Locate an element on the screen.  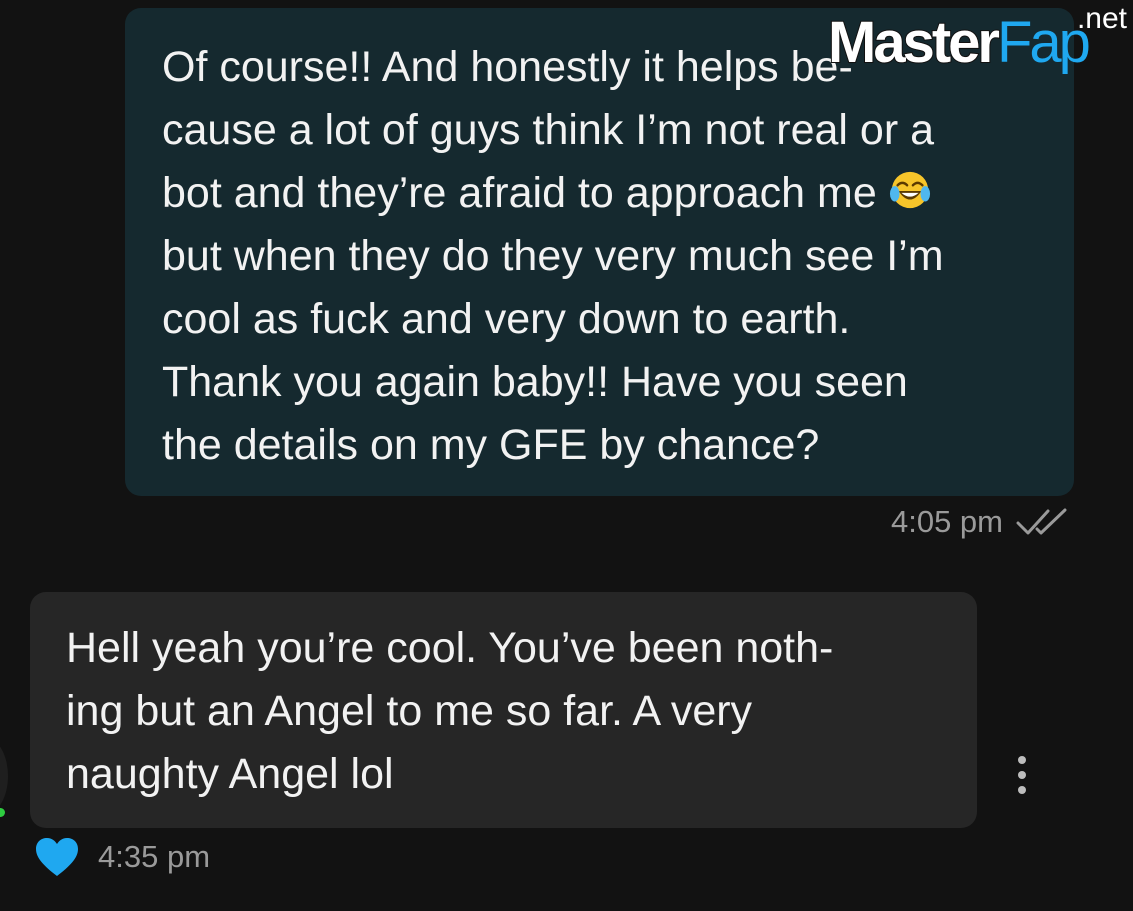
incoming-timestamp: 4:35 pm is located at coordinates (154, 856).